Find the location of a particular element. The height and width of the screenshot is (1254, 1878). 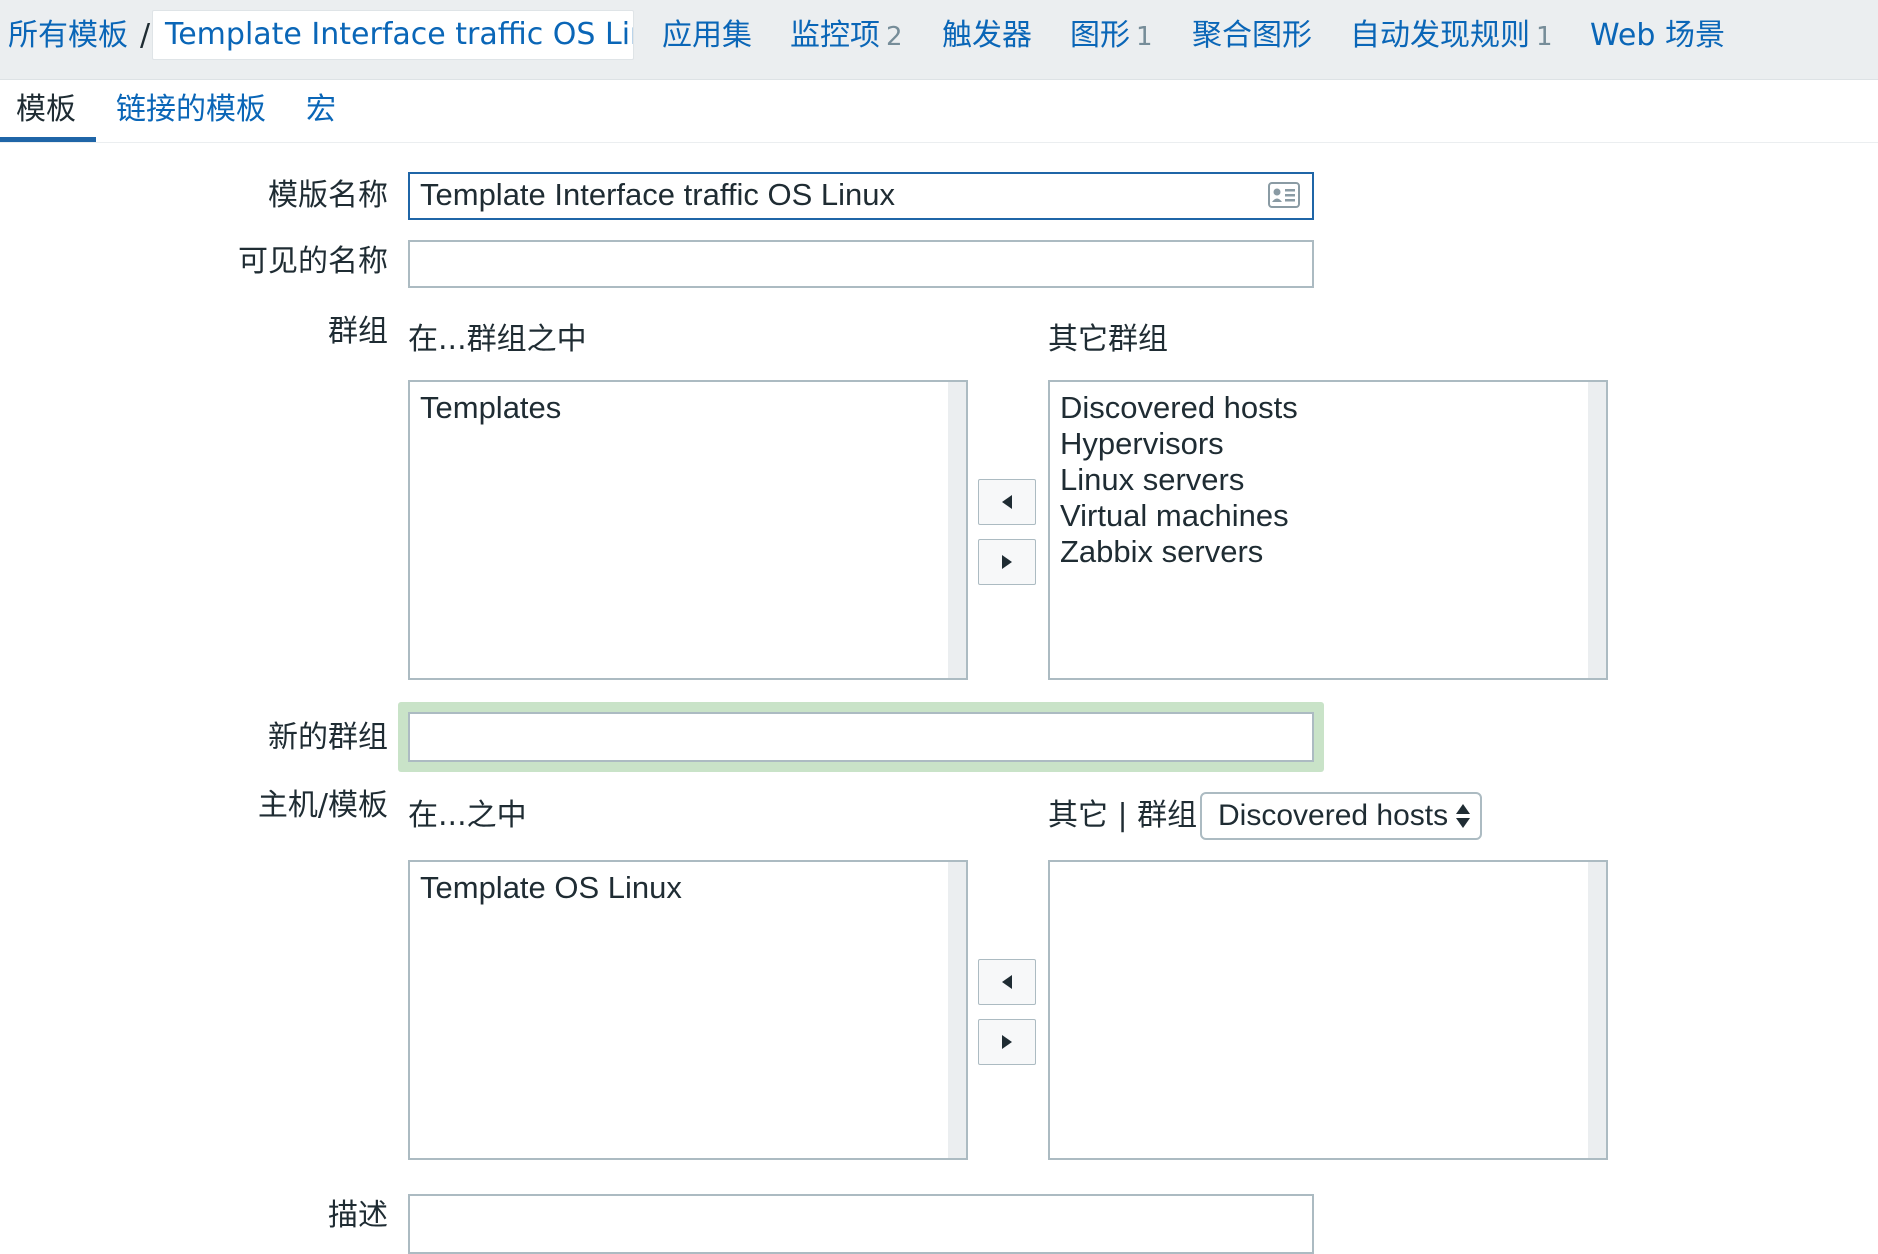

host-group-select: Discovered hosts is located at coordinates (1341, 816).